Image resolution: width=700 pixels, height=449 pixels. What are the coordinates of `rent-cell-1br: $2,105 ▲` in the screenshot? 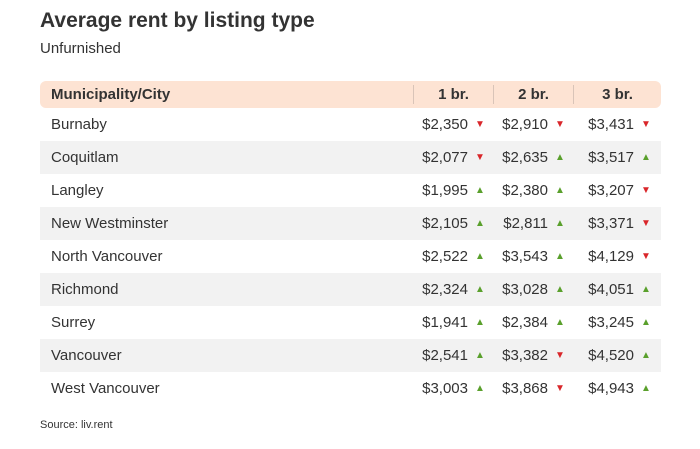 It's located at (453, 223).